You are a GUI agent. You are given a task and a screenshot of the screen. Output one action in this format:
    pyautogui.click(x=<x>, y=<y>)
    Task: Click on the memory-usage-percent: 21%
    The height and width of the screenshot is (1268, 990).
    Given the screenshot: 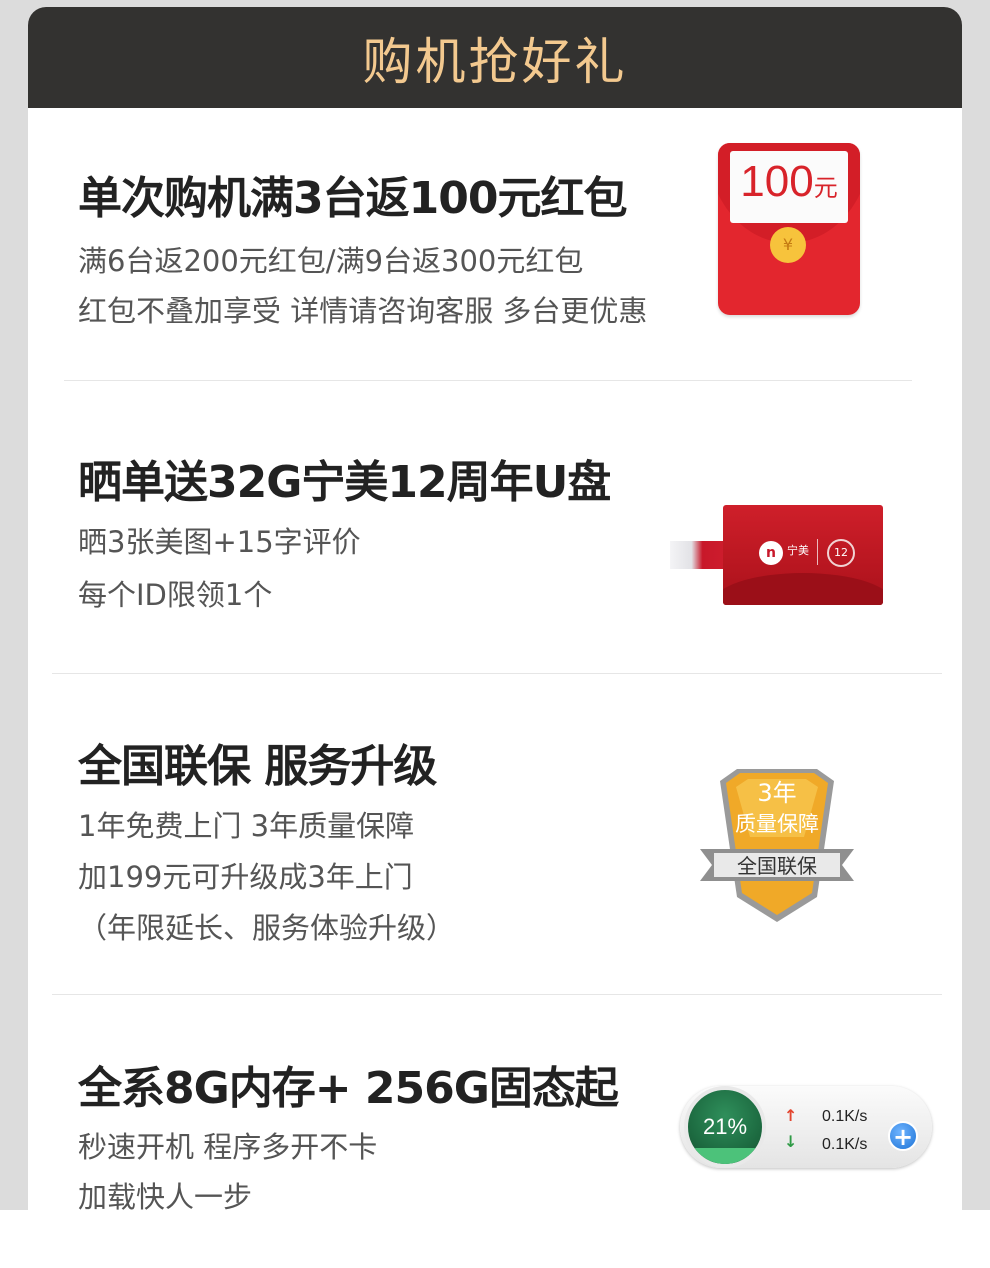 What is the action you would take?
    pyautogui.click(x=725, y=1126)
    